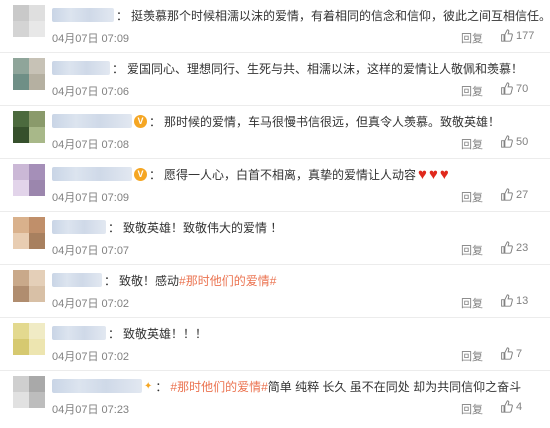 The width and height of the screenshot is (550, 428). I want to click on comment-text: 爱国同心、理想同行、生死与共、相濡以沫，这样的爱情让人敬佩和羡慕！, so click(325, 68).